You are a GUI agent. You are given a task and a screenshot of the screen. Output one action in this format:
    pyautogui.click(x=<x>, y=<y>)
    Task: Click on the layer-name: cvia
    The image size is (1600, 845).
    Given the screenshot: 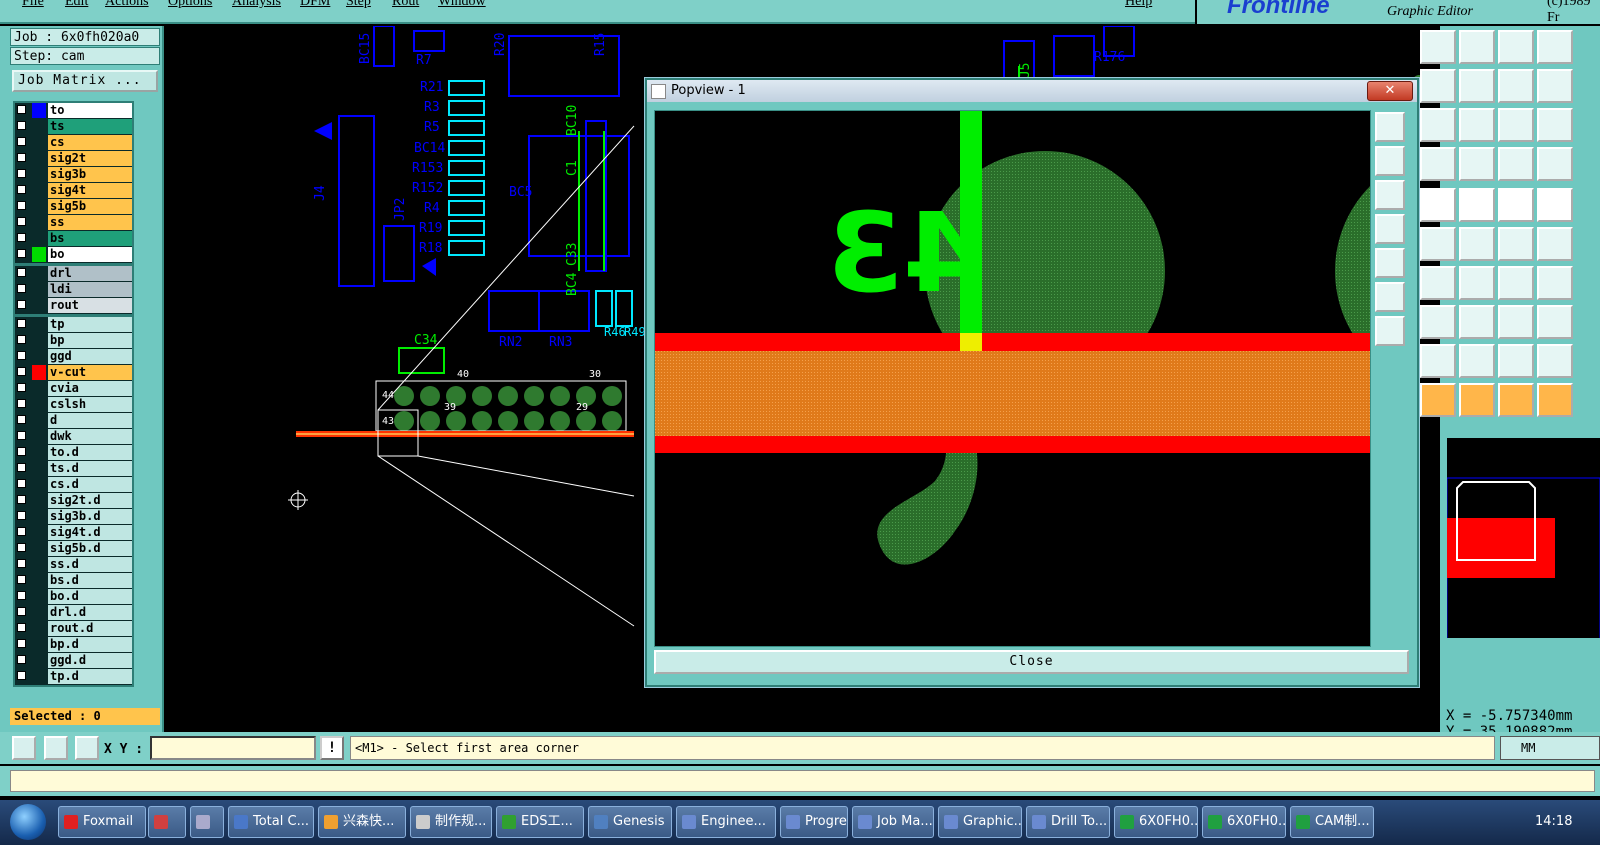 What is the action you would take?
    pyautogui.click(x=90, y=388)
    